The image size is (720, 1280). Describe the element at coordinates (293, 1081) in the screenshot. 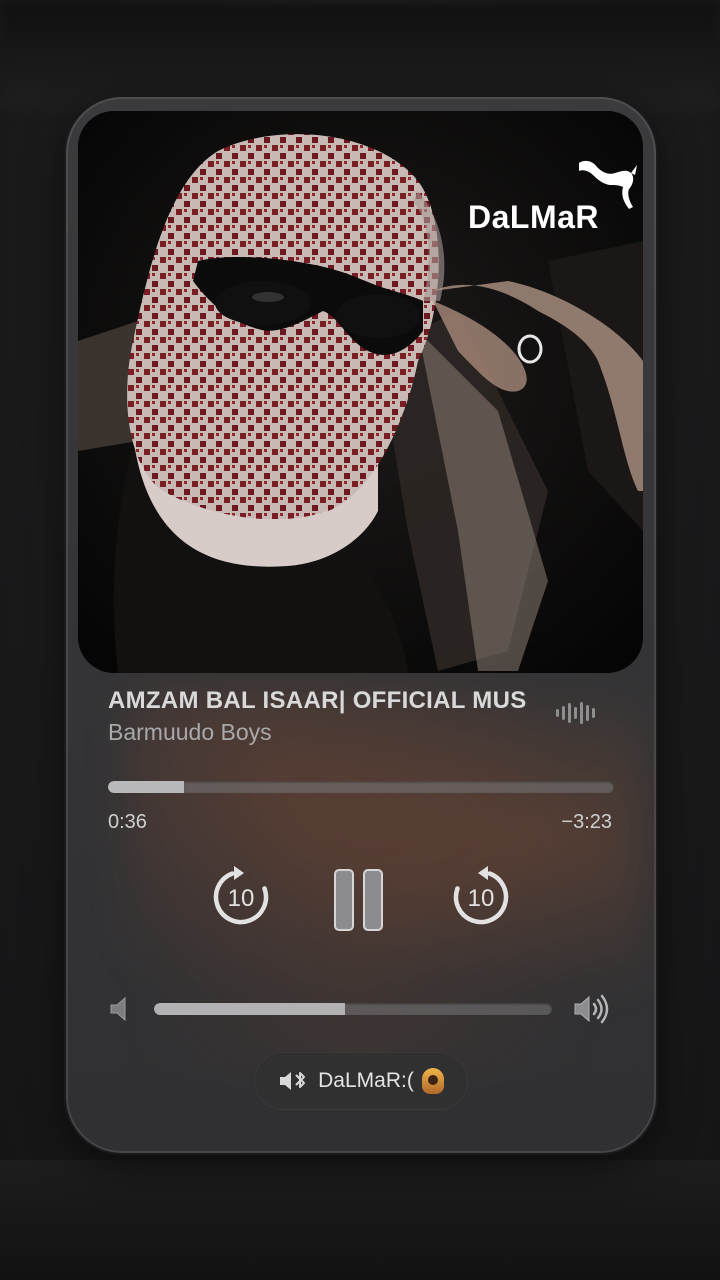

I see `speaker-bluetooth-icon` at that location.